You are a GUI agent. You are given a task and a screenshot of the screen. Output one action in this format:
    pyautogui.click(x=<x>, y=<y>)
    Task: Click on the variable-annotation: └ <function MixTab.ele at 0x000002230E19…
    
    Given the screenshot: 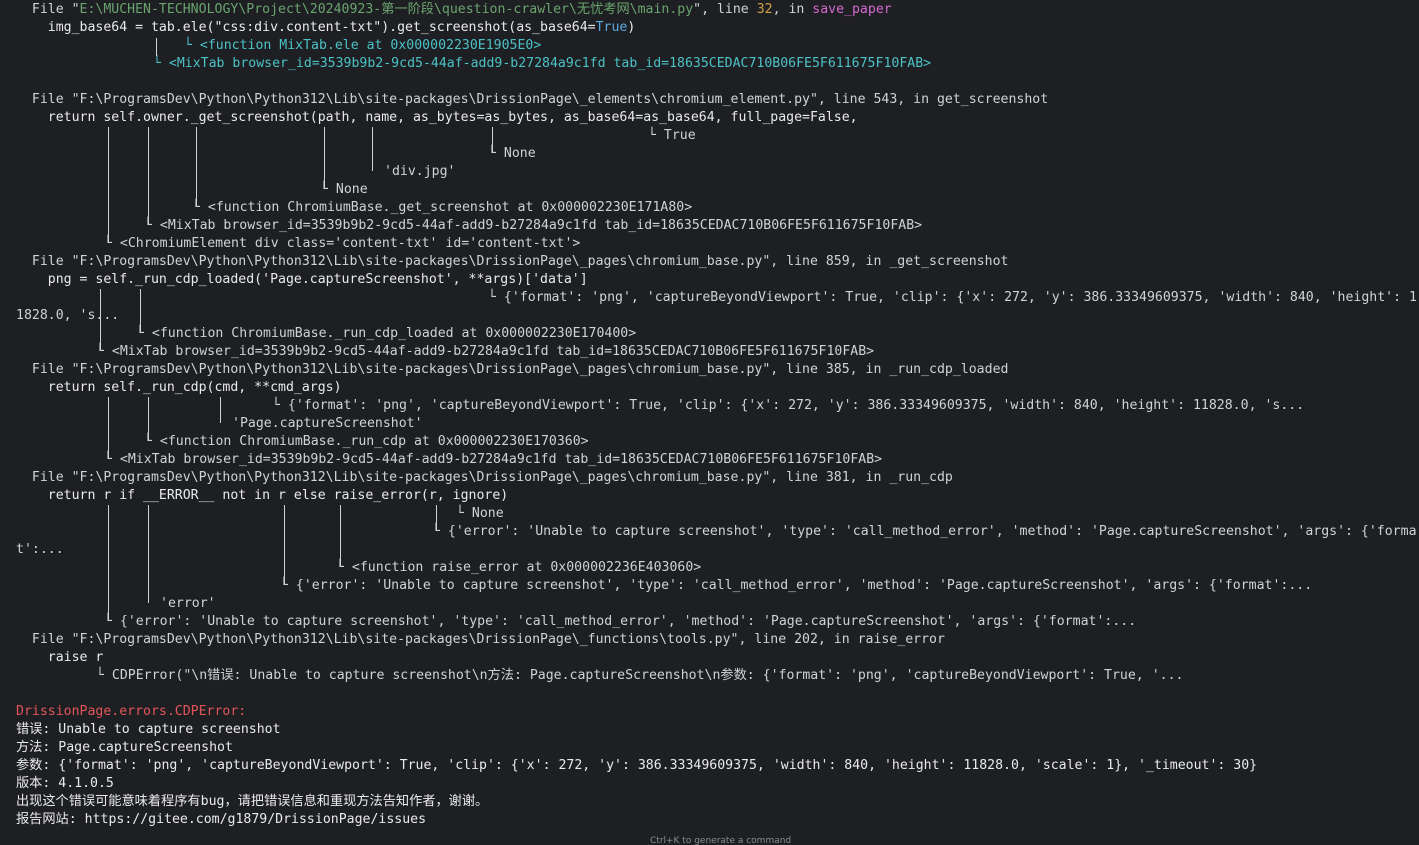 What is the action you would take?
    pyautogui.click(x=363, y=45)
    